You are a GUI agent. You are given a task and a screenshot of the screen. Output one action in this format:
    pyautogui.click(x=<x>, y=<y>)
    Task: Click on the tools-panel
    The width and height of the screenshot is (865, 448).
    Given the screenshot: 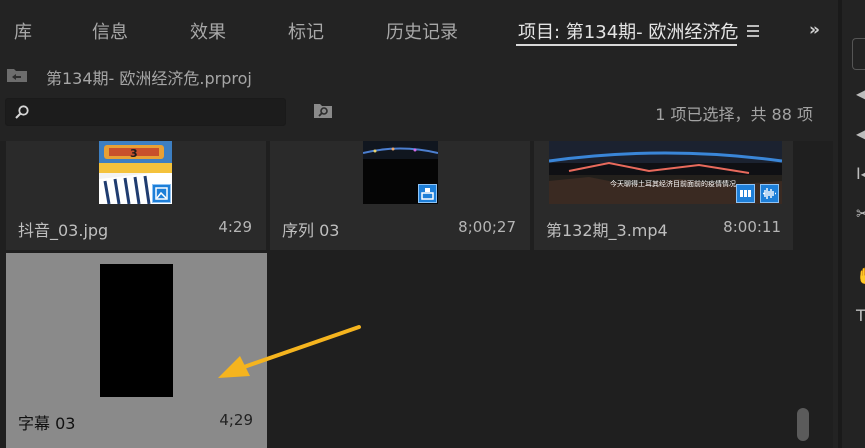 What is the action you would take?
    pyautogui.click(x=853, y=224)
    